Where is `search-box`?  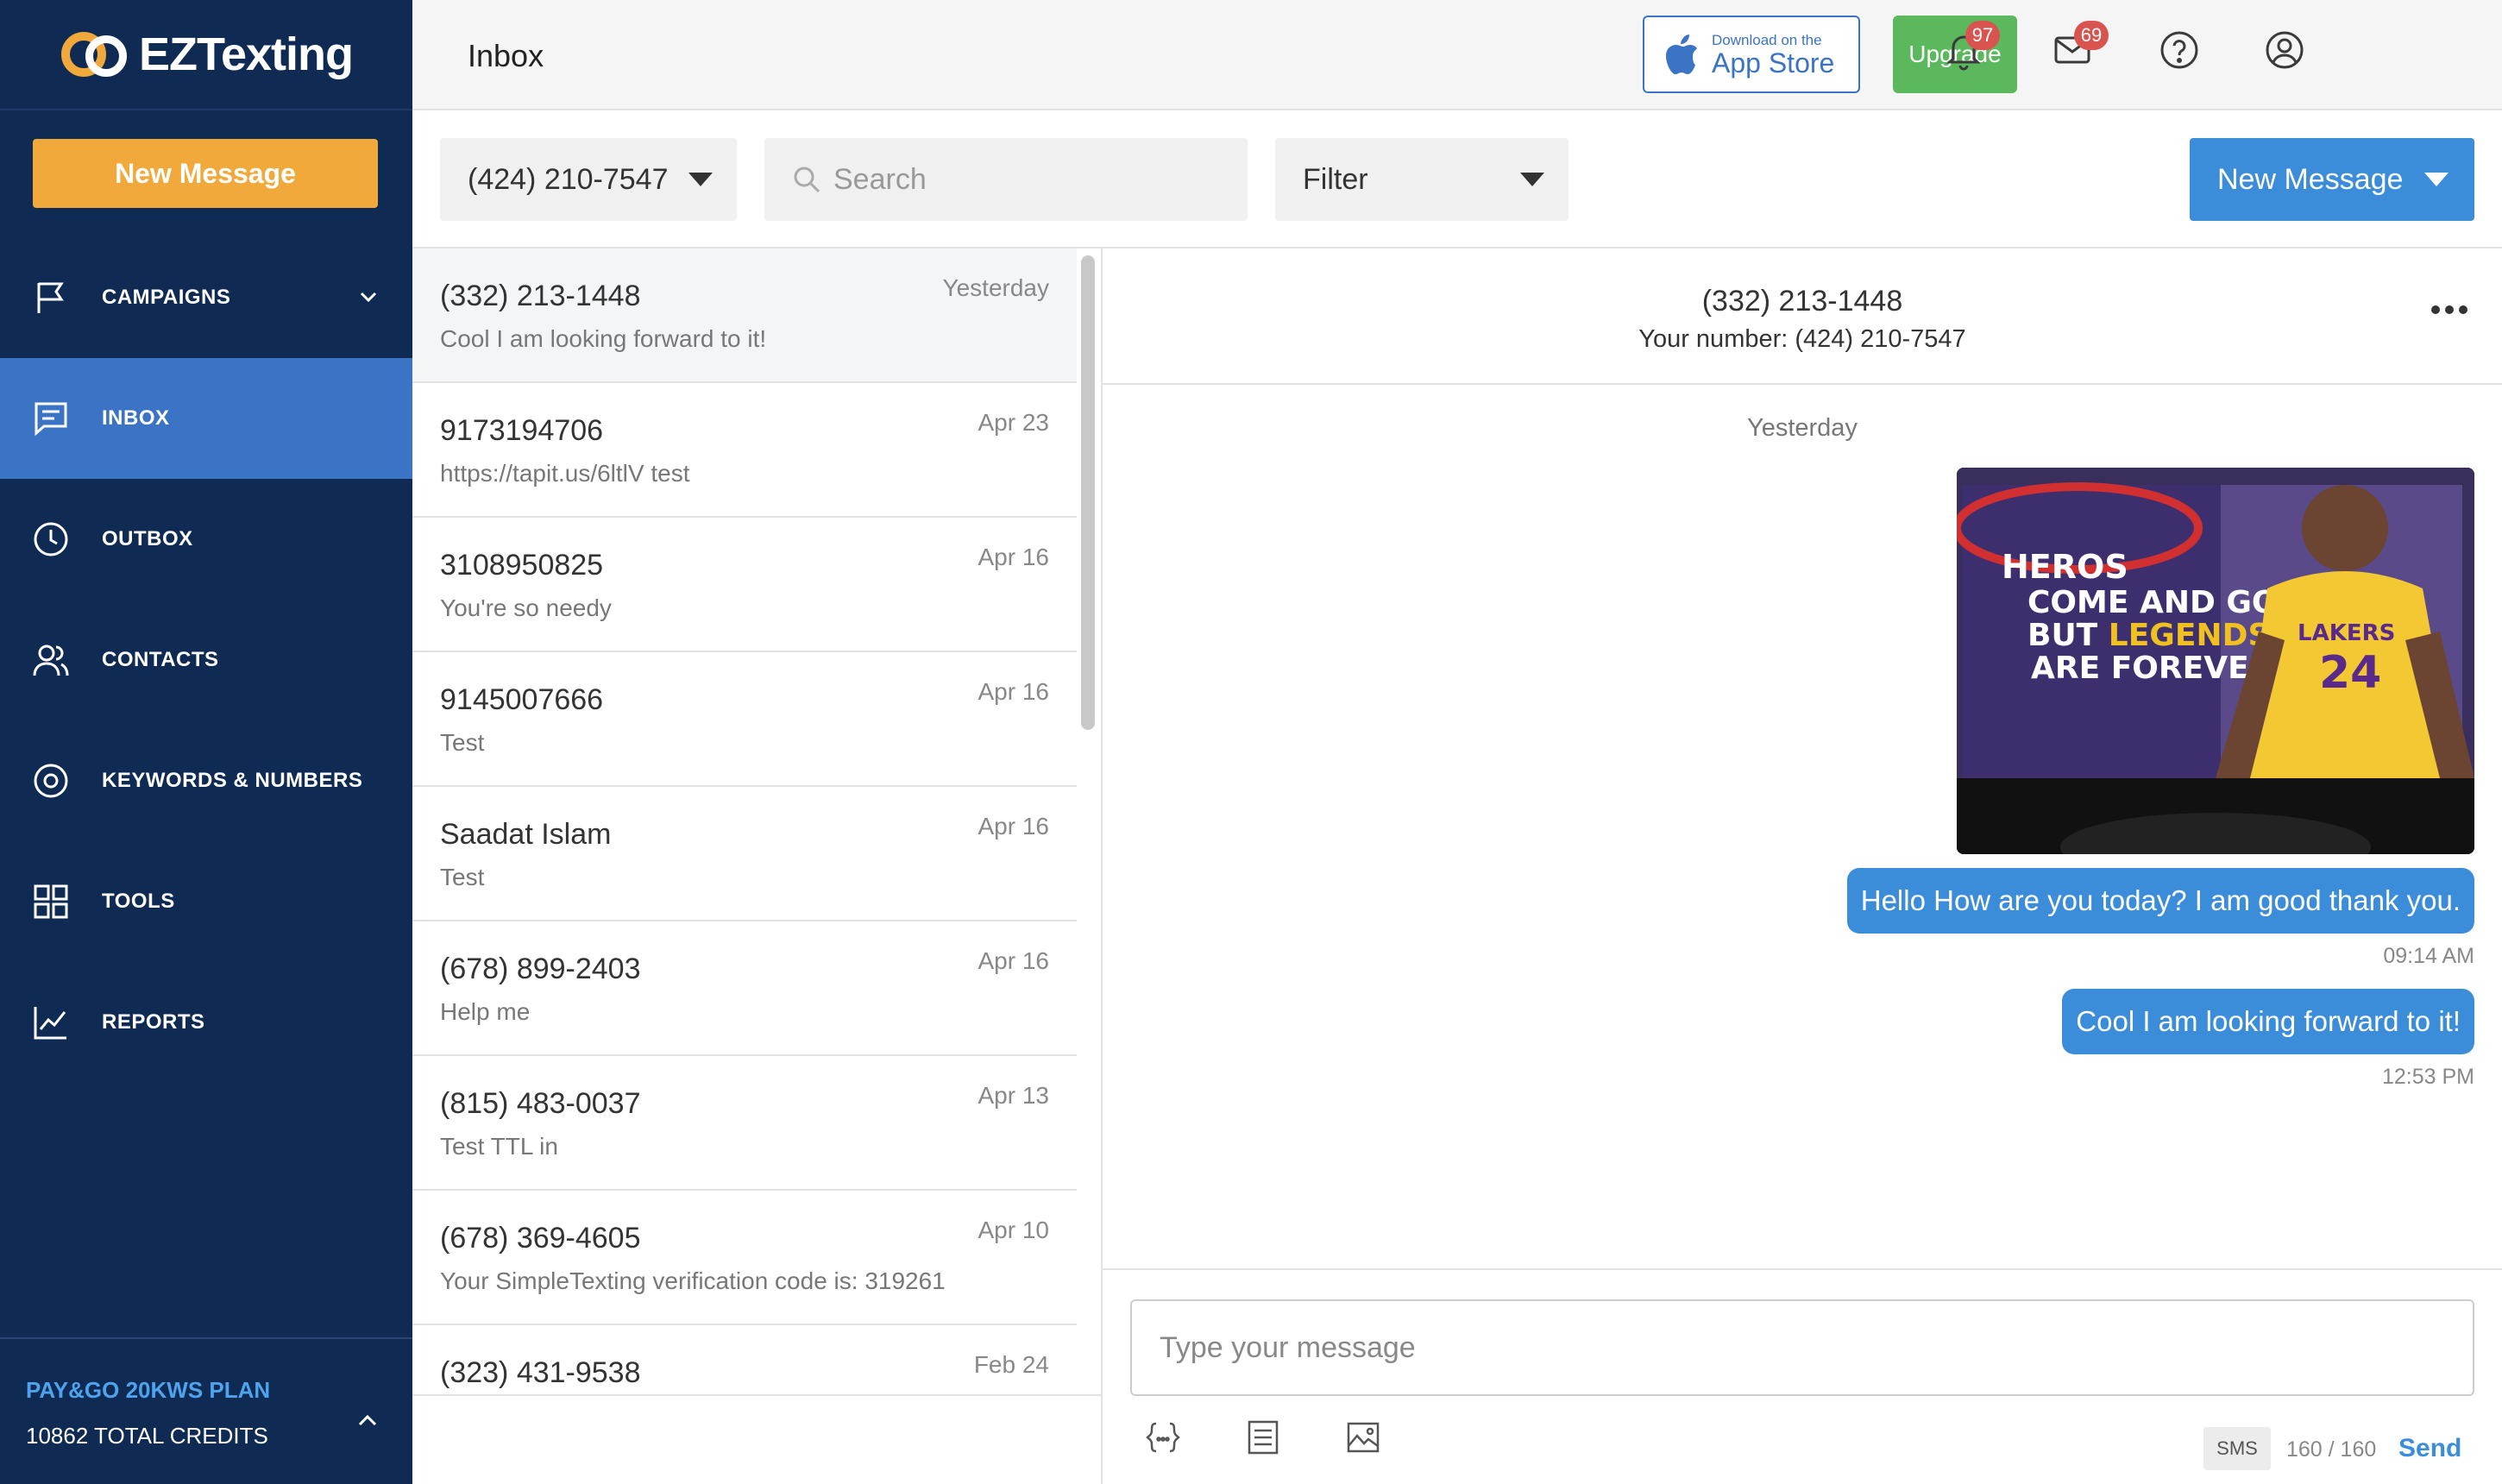 search-box is located at coordinates (1006, 180).